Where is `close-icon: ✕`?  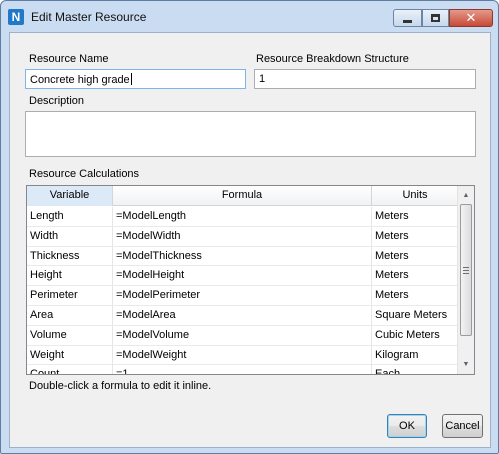
close-icon: ✕ is located at coordinates (471, 17).